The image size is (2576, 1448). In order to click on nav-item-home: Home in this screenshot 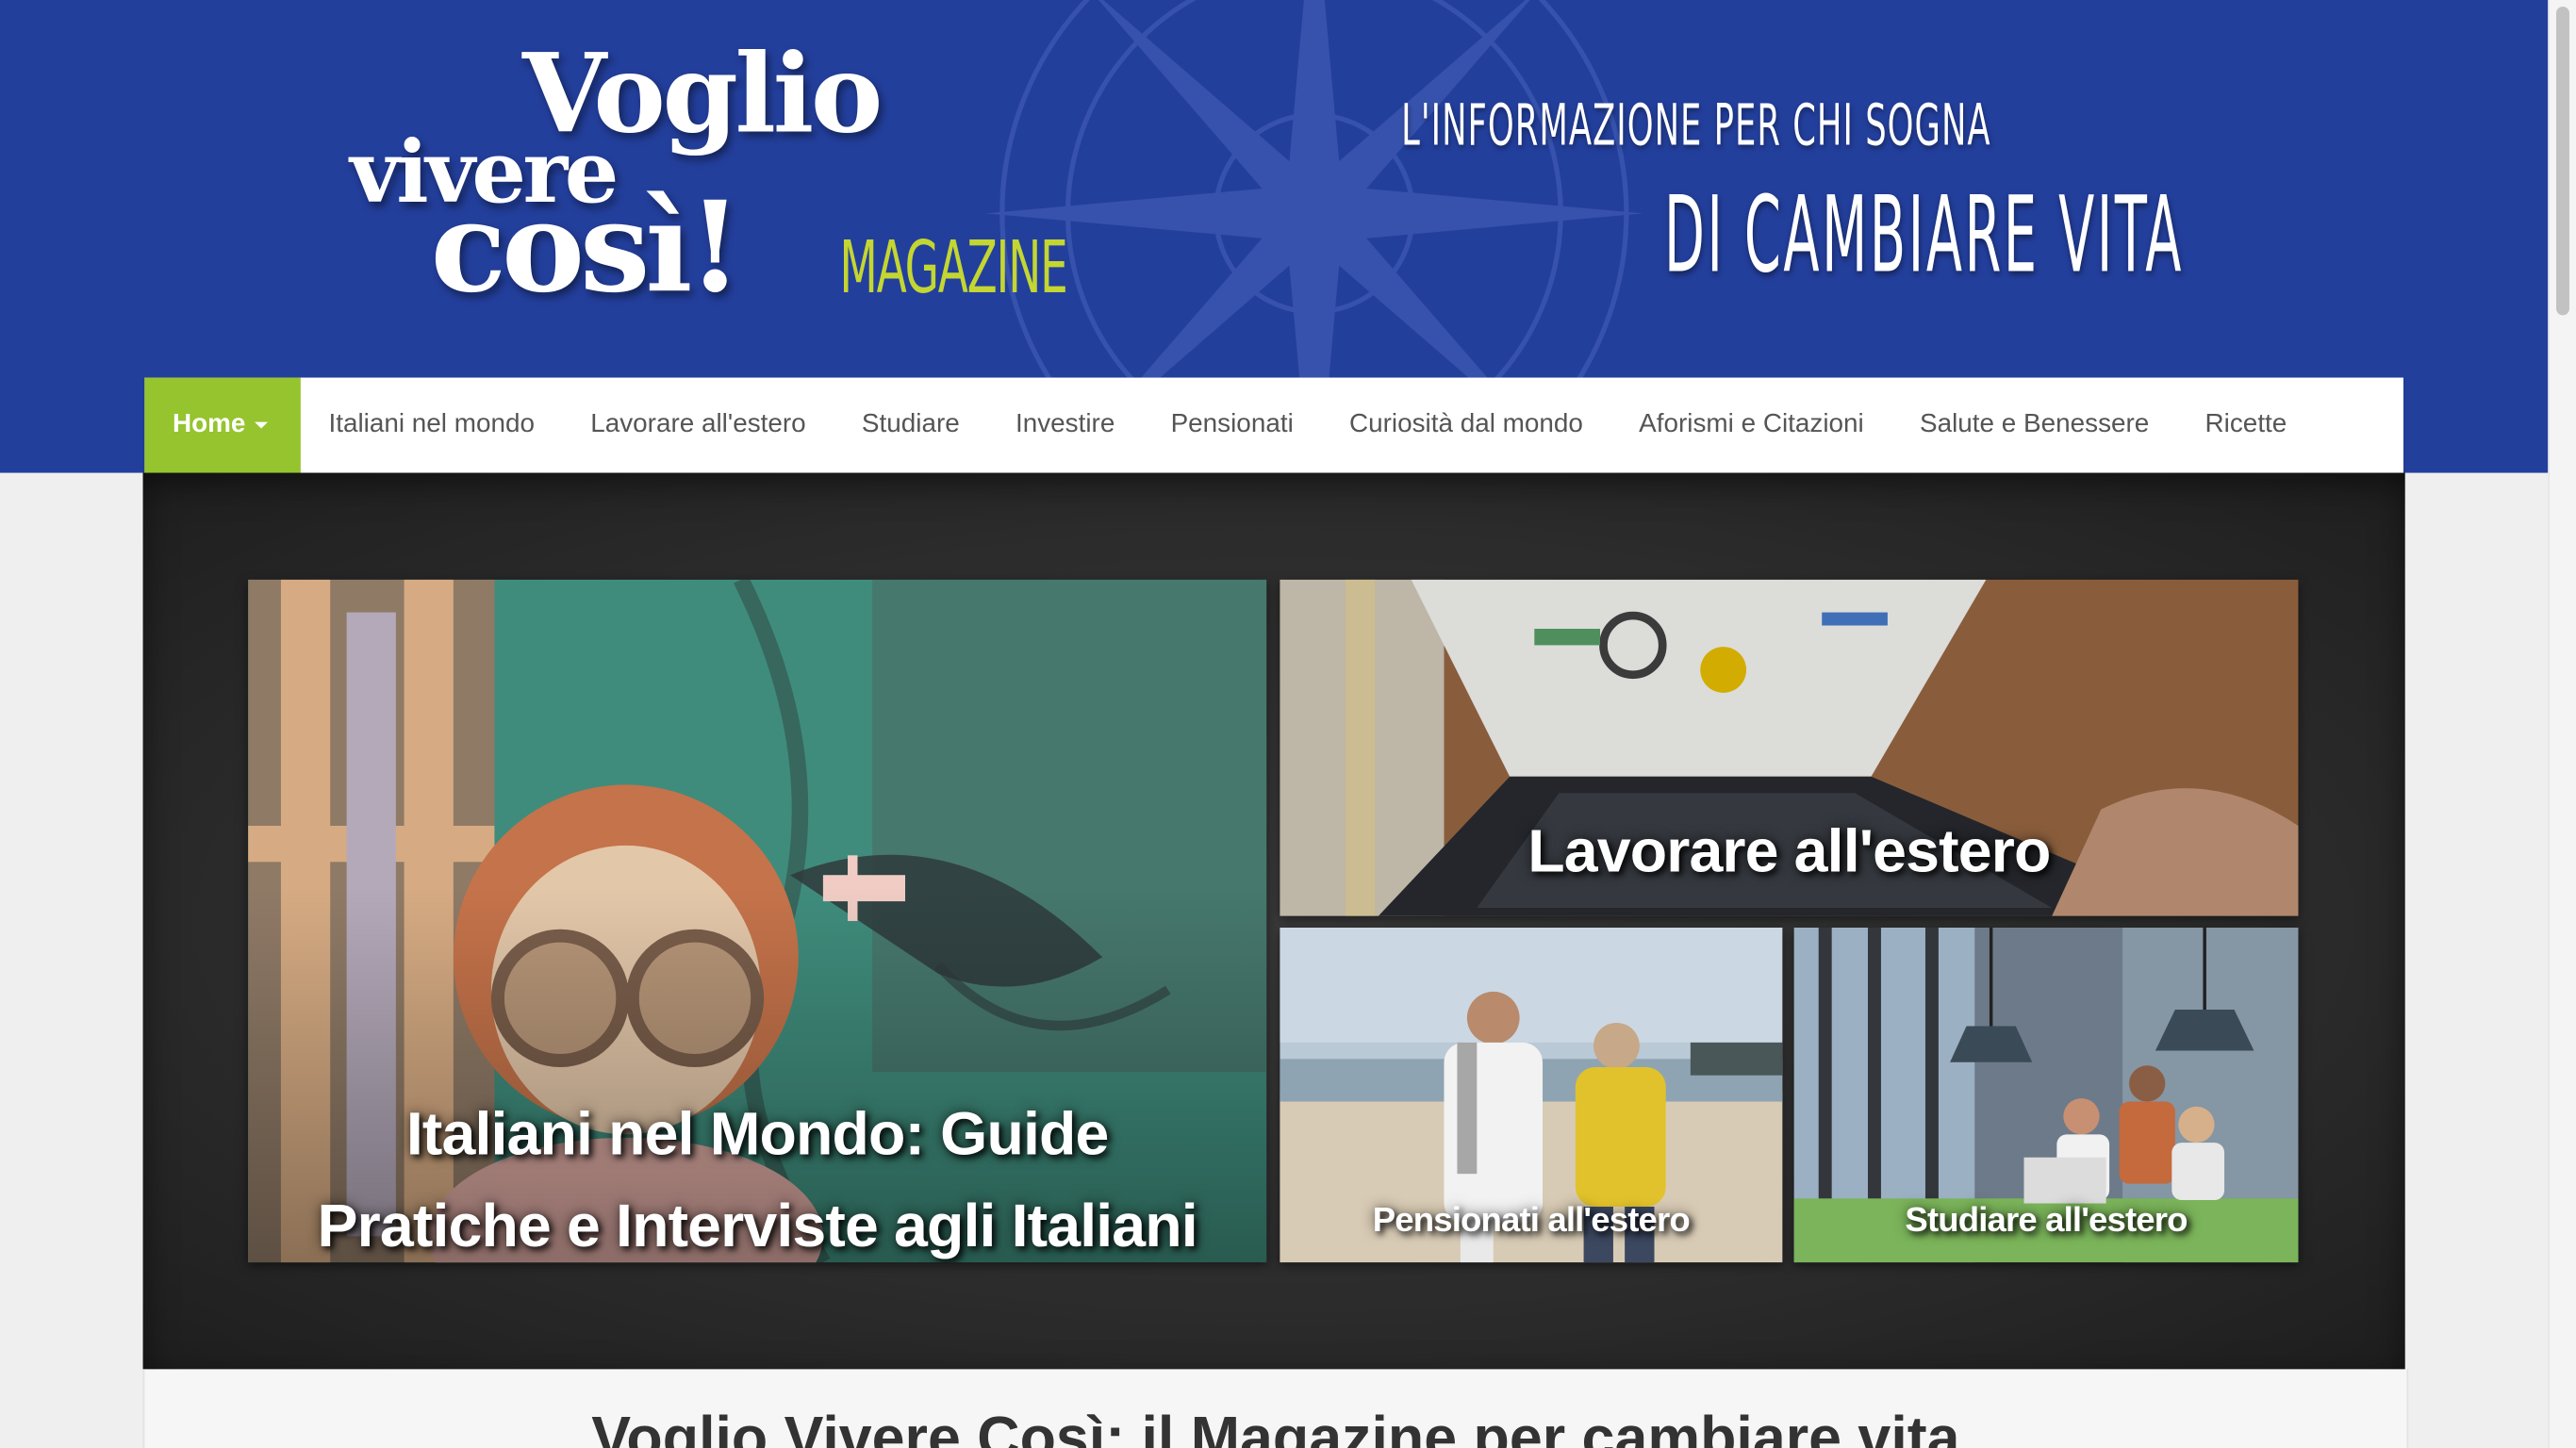, I will do `click(222, 425)`.